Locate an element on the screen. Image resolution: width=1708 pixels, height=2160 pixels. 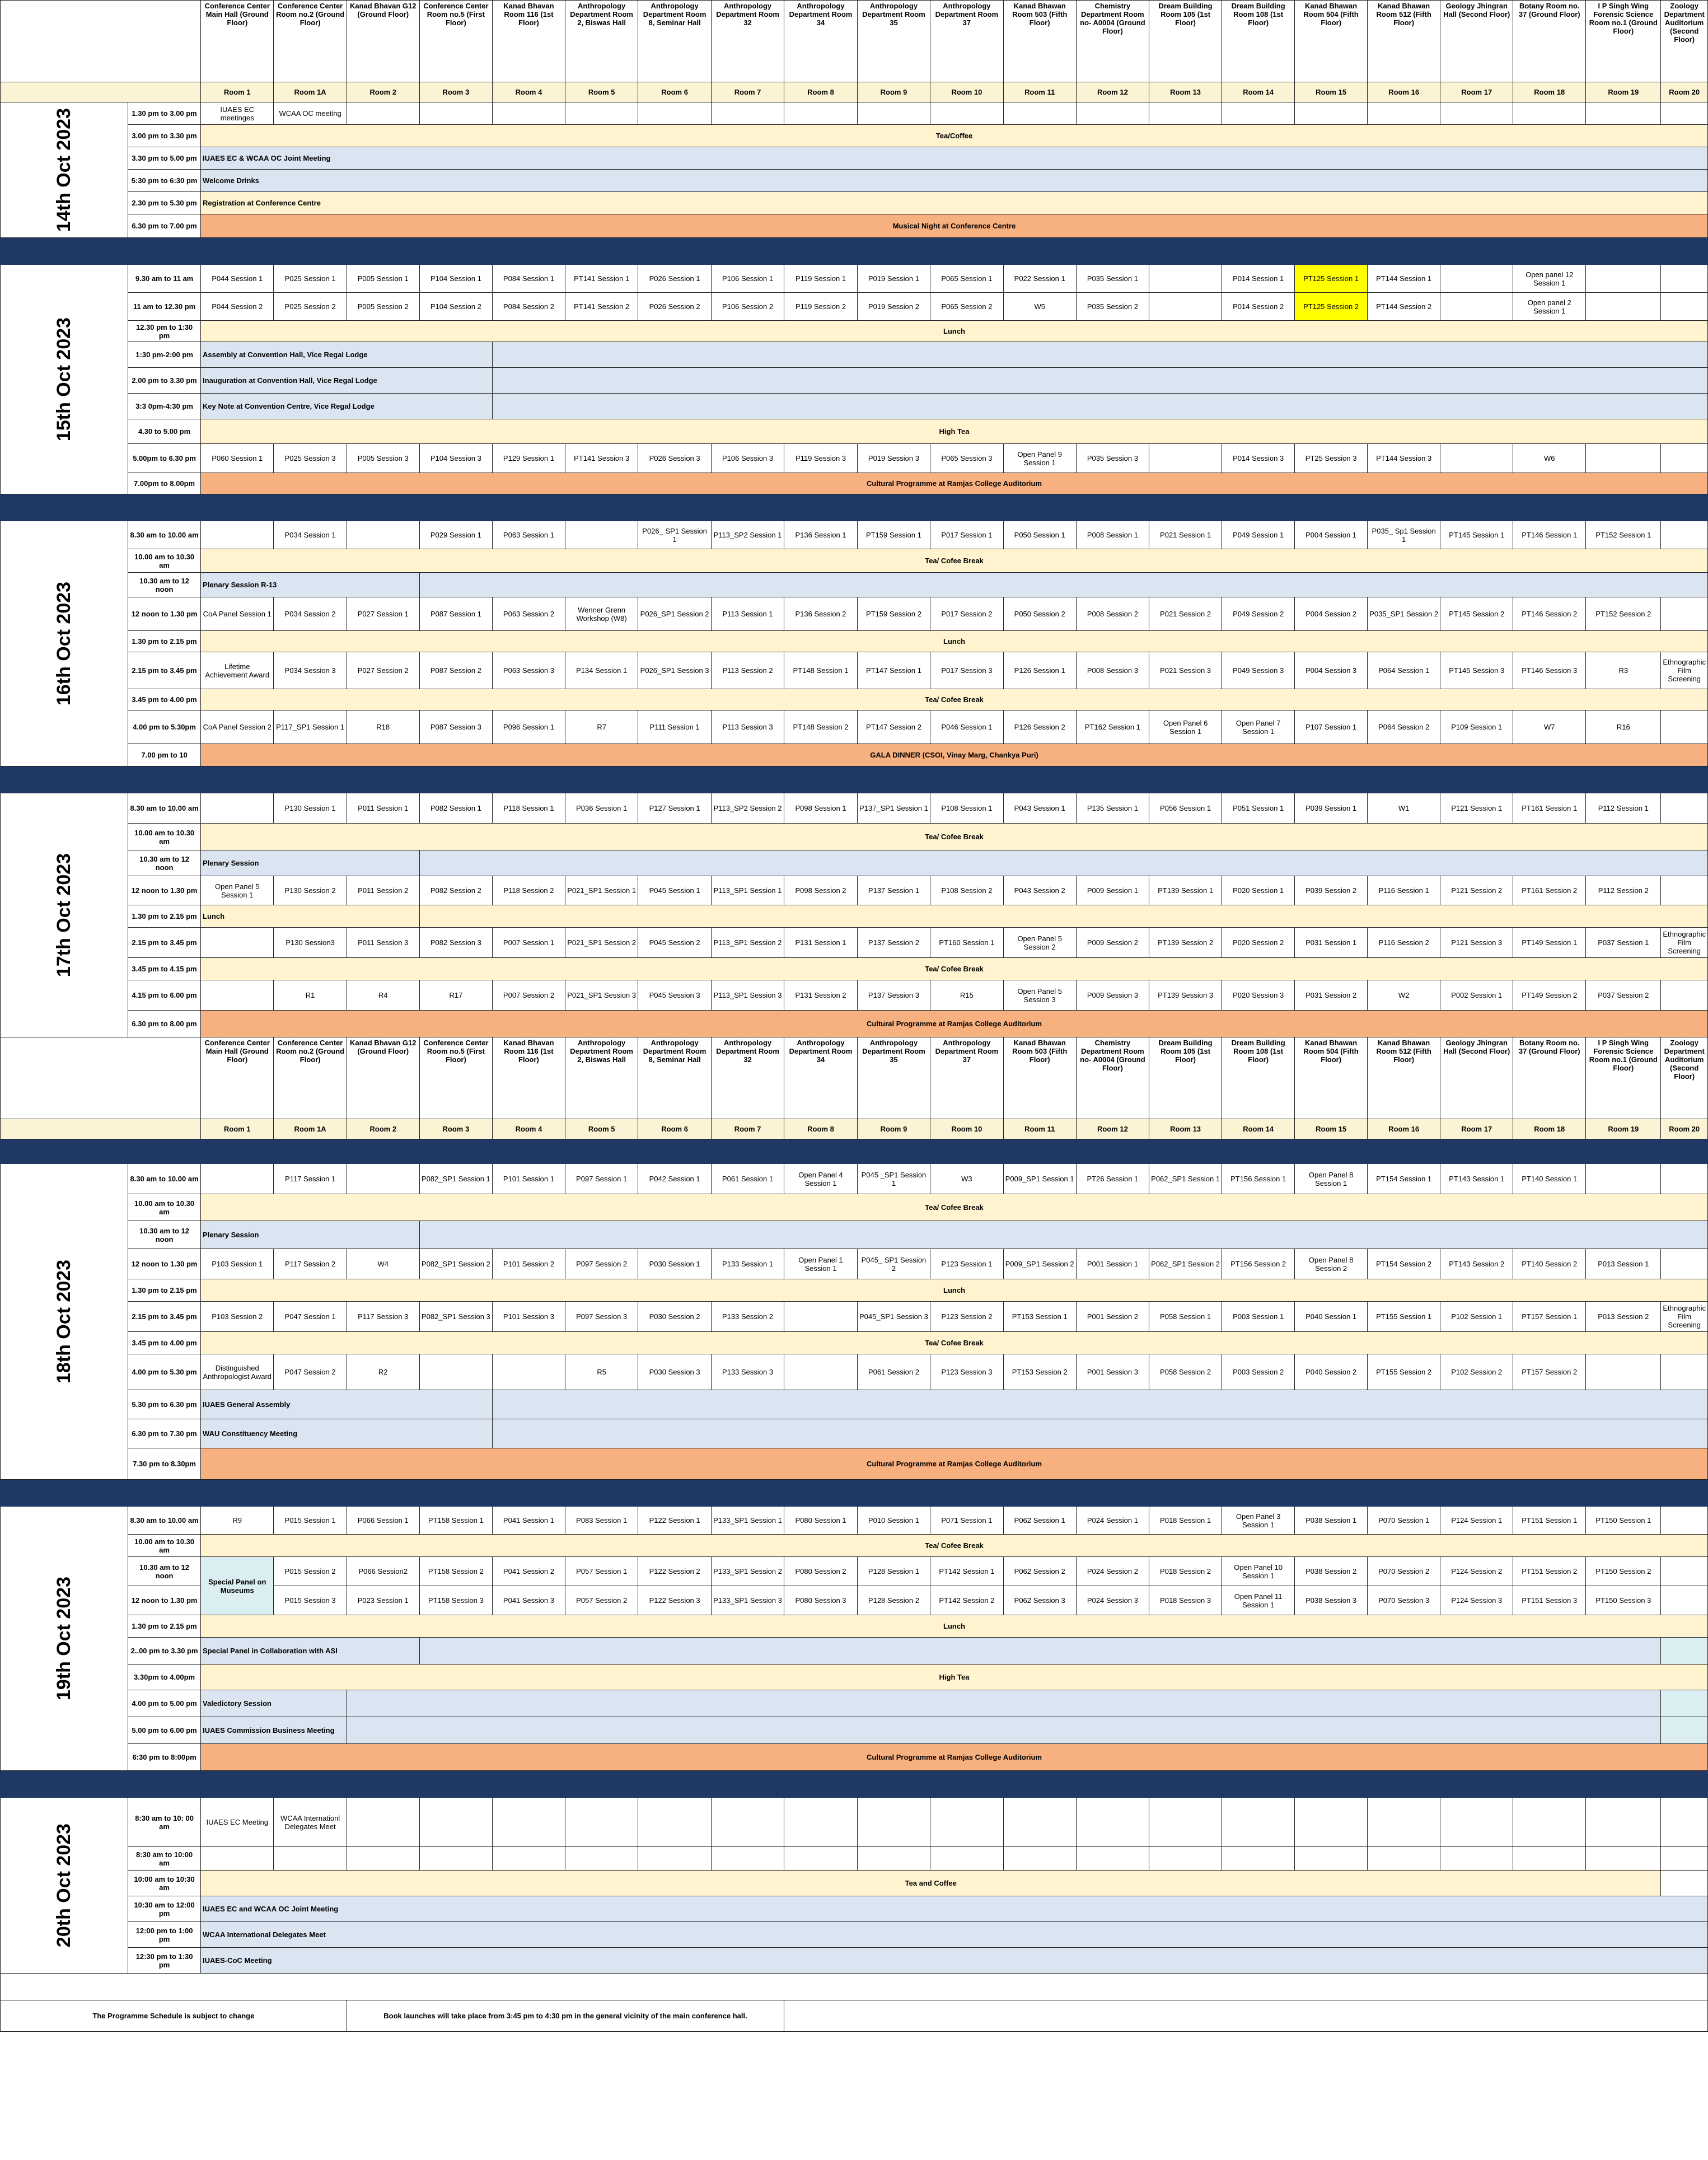
session-cell: P050 Session 2 is located at coordinates (1040, 614).